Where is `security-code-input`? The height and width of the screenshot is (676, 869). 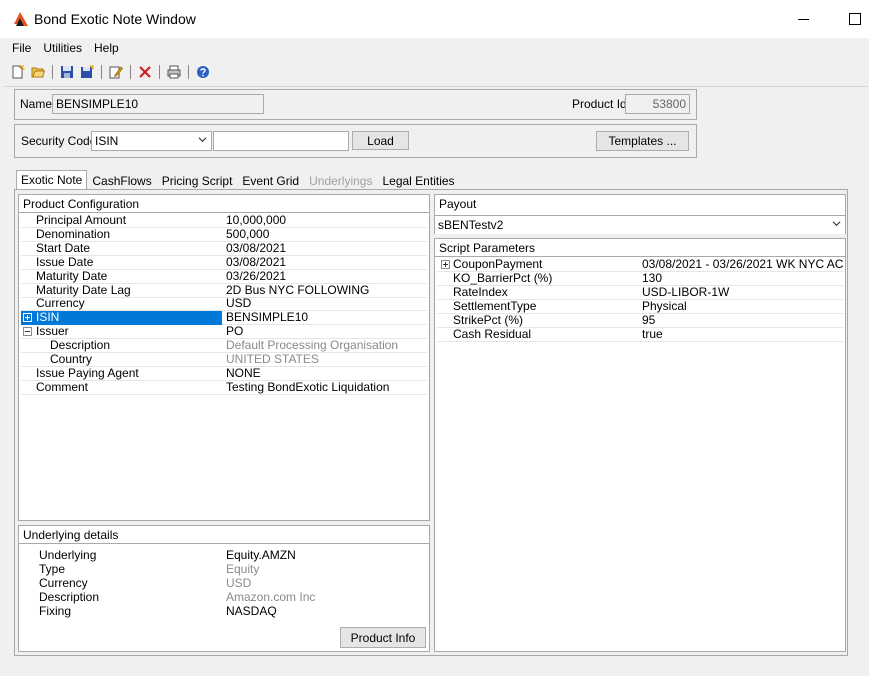 security-code-input is located at coordinates (281, 141).